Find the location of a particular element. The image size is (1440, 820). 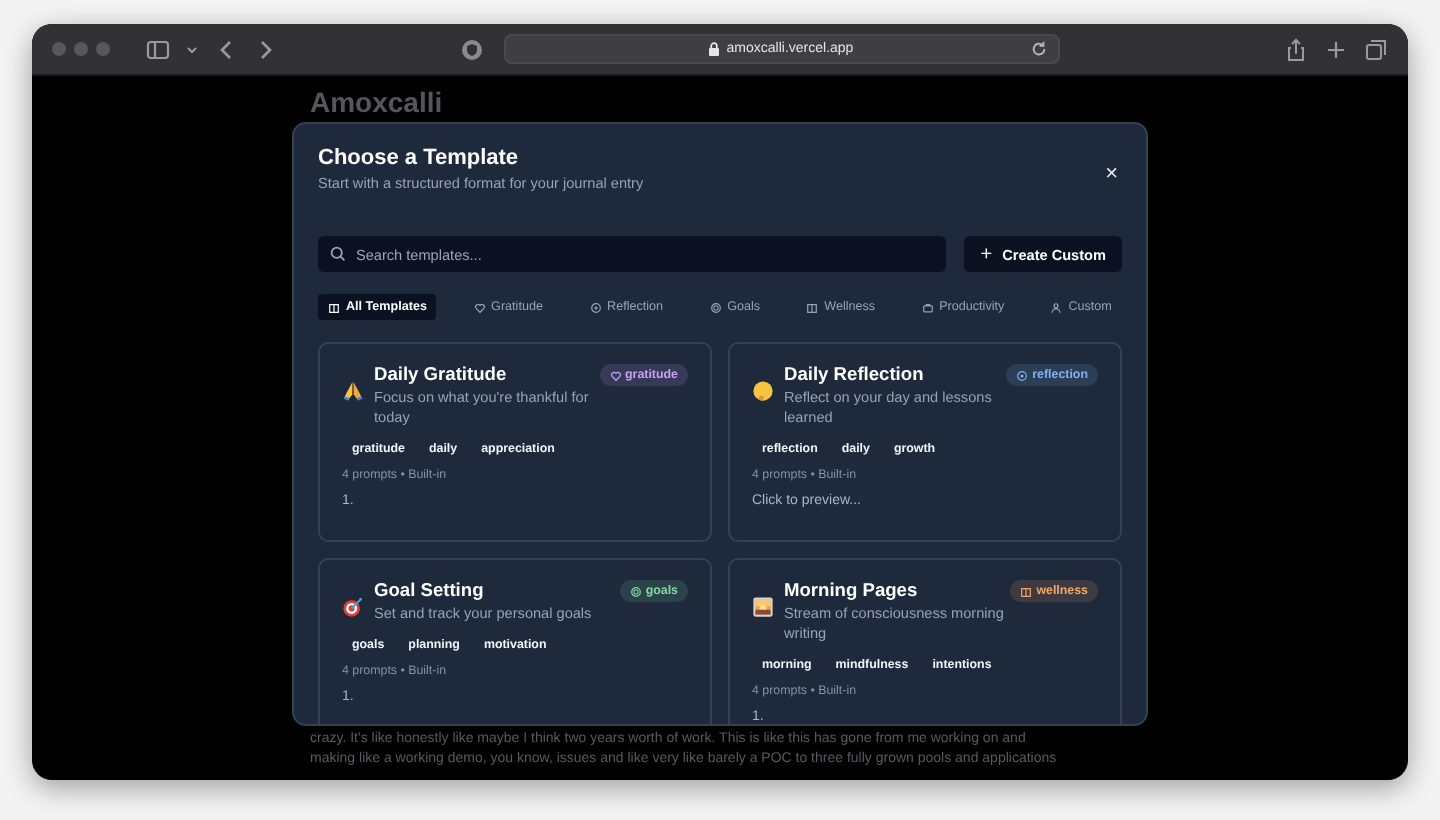

template-title: Morning Pages is located at coordinates (852, 590).